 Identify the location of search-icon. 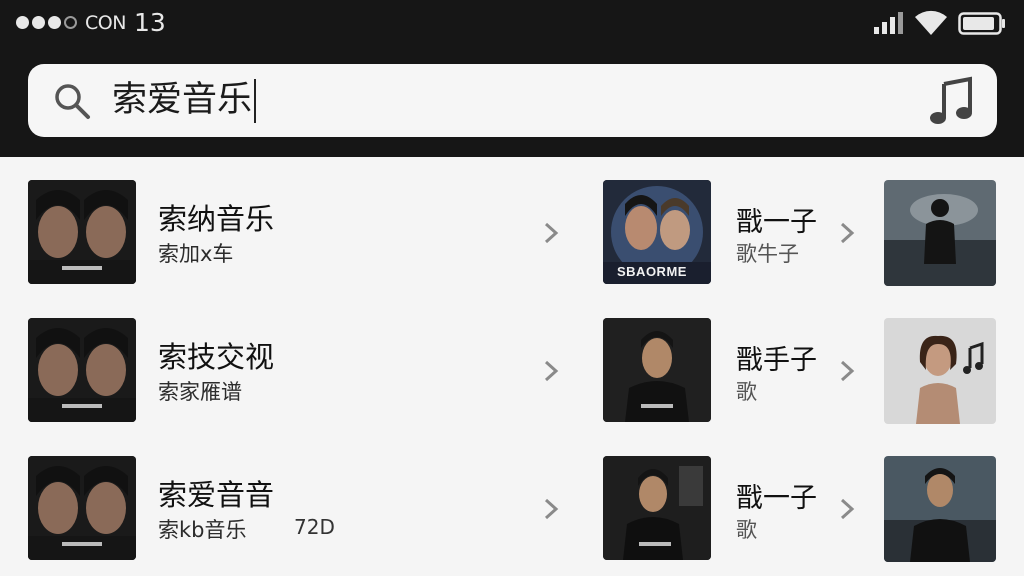
(72, 101).